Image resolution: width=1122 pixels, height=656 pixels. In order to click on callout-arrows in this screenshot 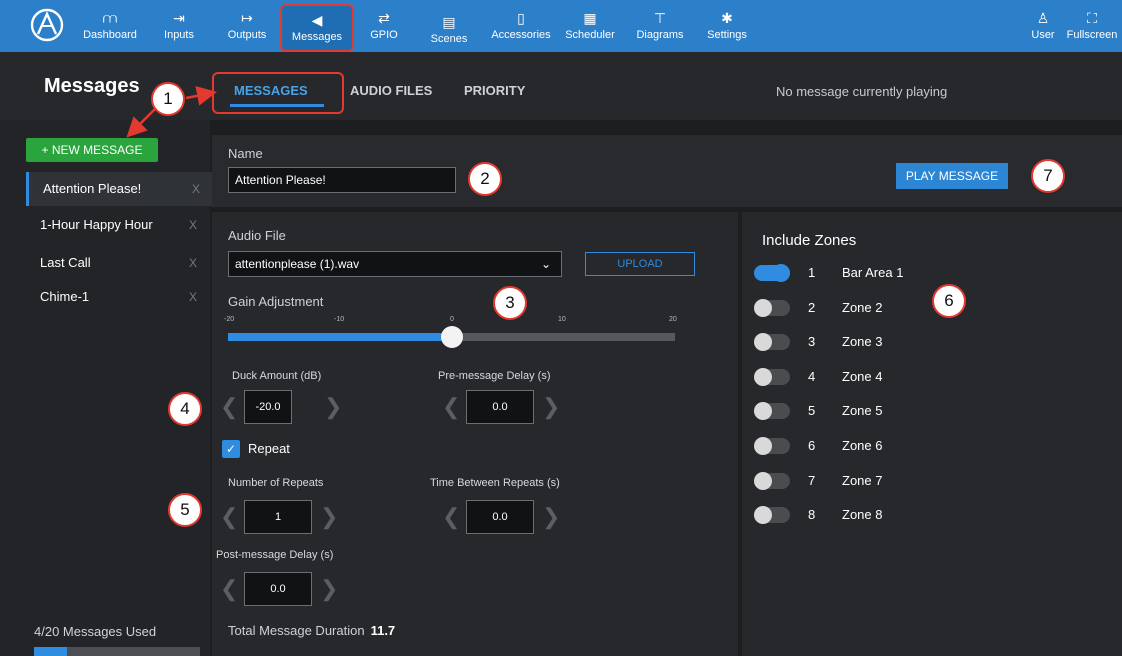, I will do `click(171, 112)`.